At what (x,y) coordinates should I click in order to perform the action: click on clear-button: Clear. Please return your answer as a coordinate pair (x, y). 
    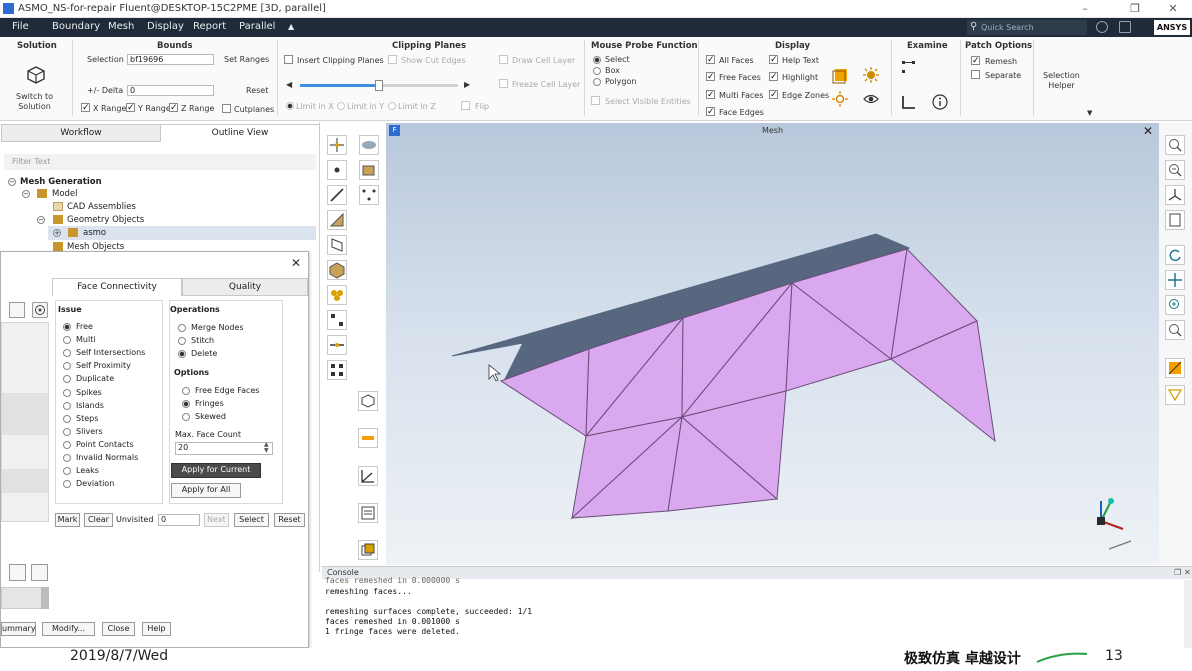
    Looking at the image, I should click on (98, 520).